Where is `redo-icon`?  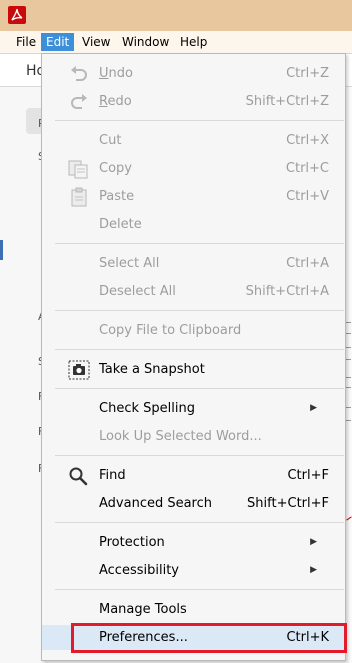 redo-icon is located at coordinates (79, 102).